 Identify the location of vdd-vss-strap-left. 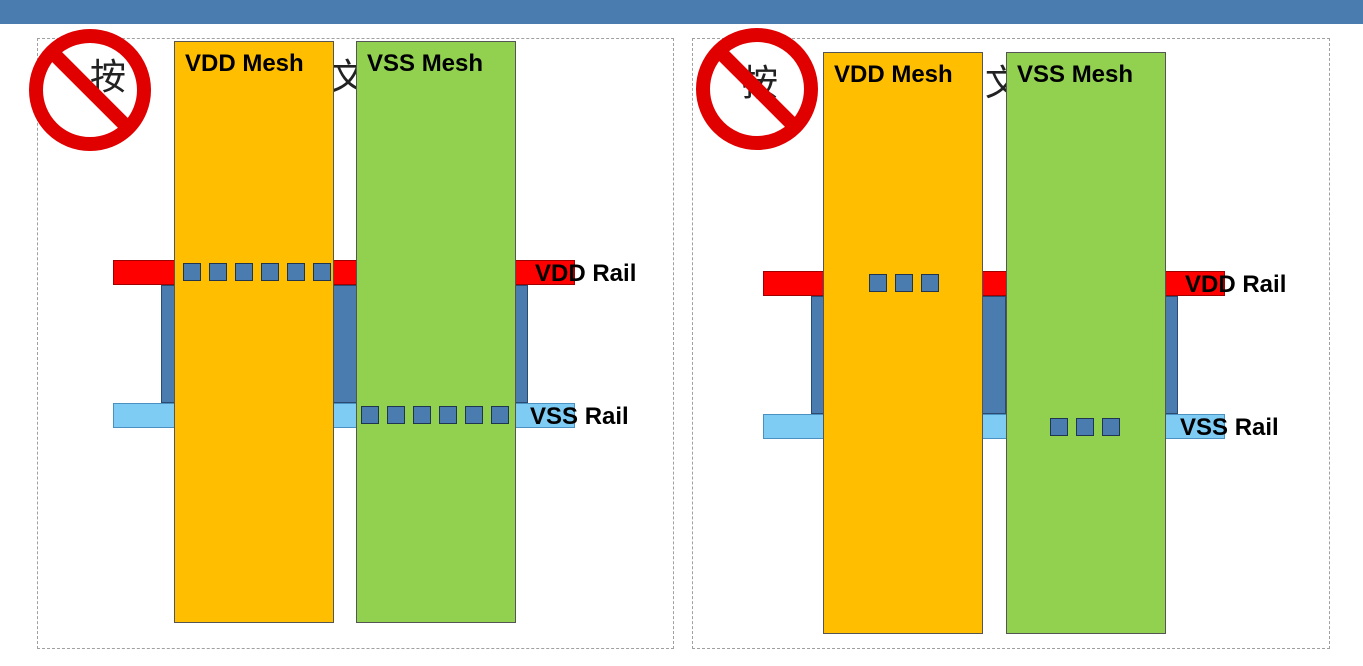
(168, 344).